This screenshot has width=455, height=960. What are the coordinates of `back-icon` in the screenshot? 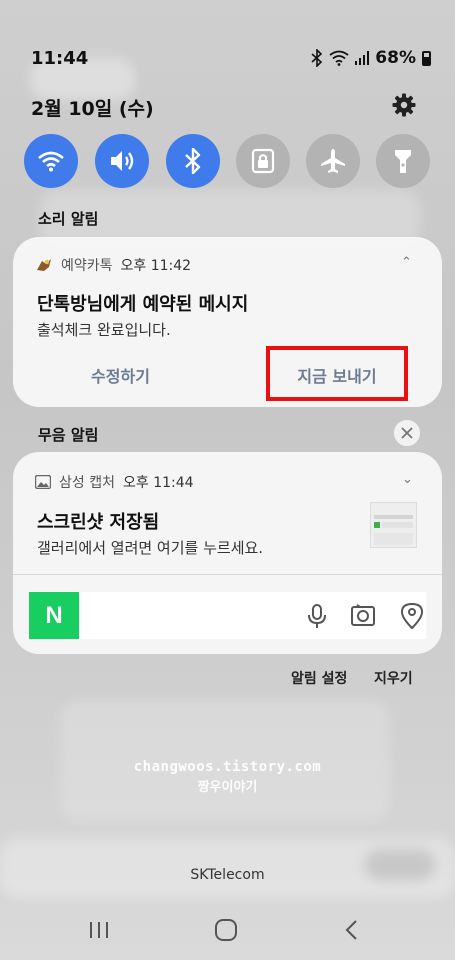 It's located at (352, 930).